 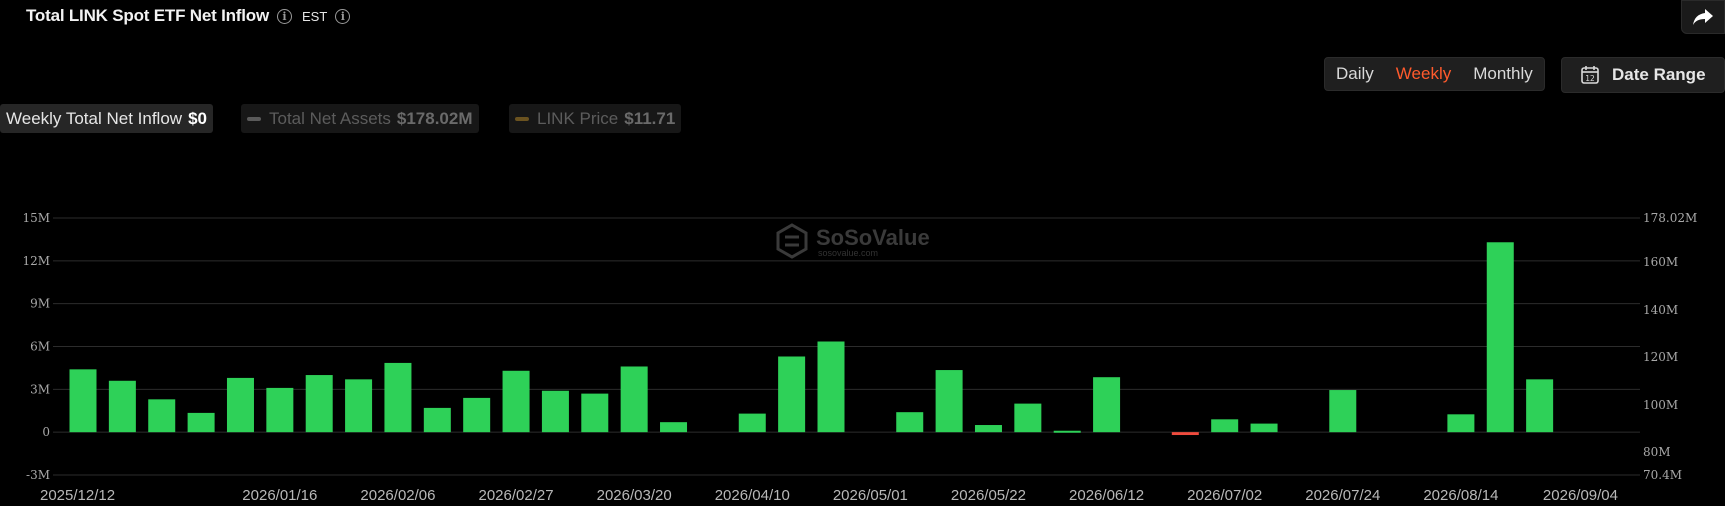 I want to click on y-right-tick: 80M, so click(x=1657, y=452).